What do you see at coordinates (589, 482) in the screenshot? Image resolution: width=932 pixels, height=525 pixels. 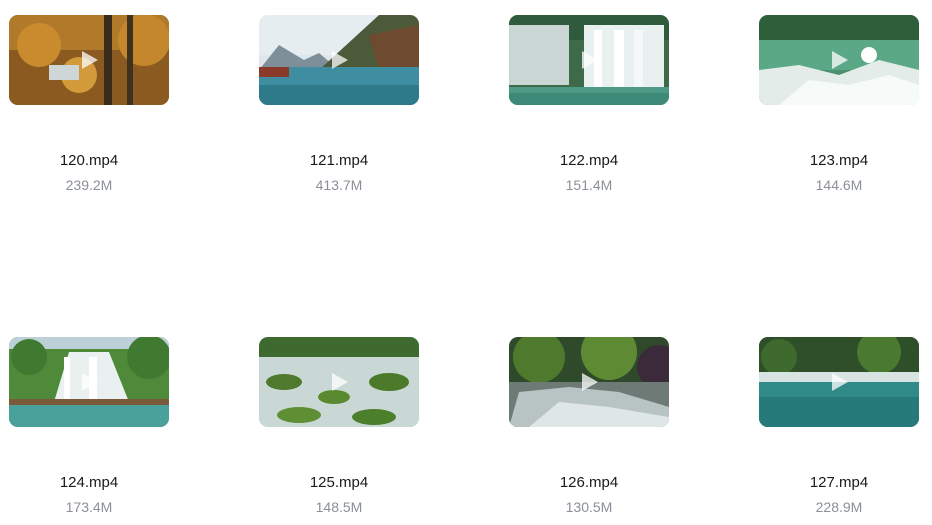 I see `file-name: 126.mp4` at bounding box center [589, 482].